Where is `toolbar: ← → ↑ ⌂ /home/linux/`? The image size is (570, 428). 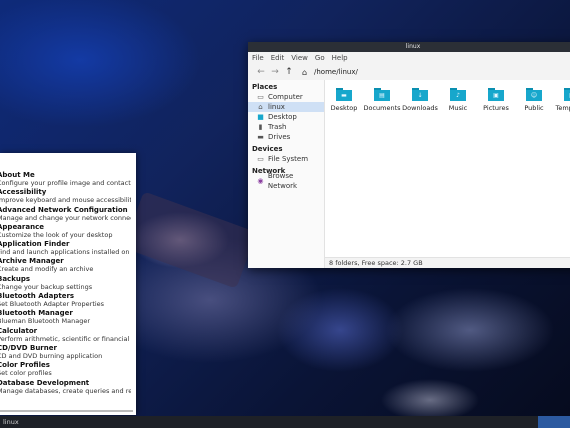 toolbar: ← → ↑ ⌂ /home/linux/ is located at coordinates (409, 72).